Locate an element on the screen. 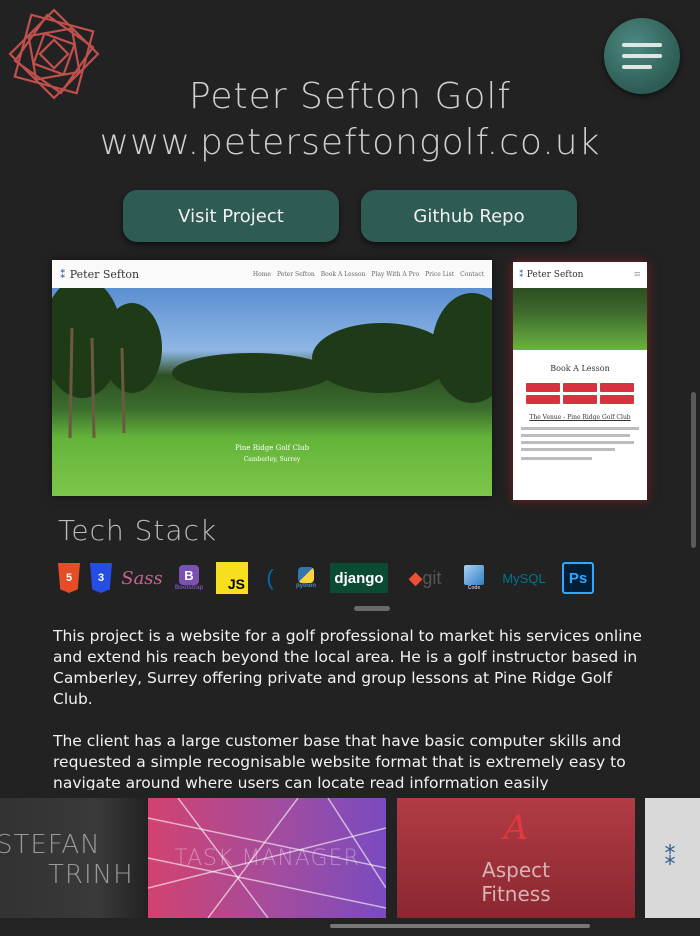  preview-hero-image: Pine Ridge Golf Club Camberley, Surrey is located at coordinates (272, 392).